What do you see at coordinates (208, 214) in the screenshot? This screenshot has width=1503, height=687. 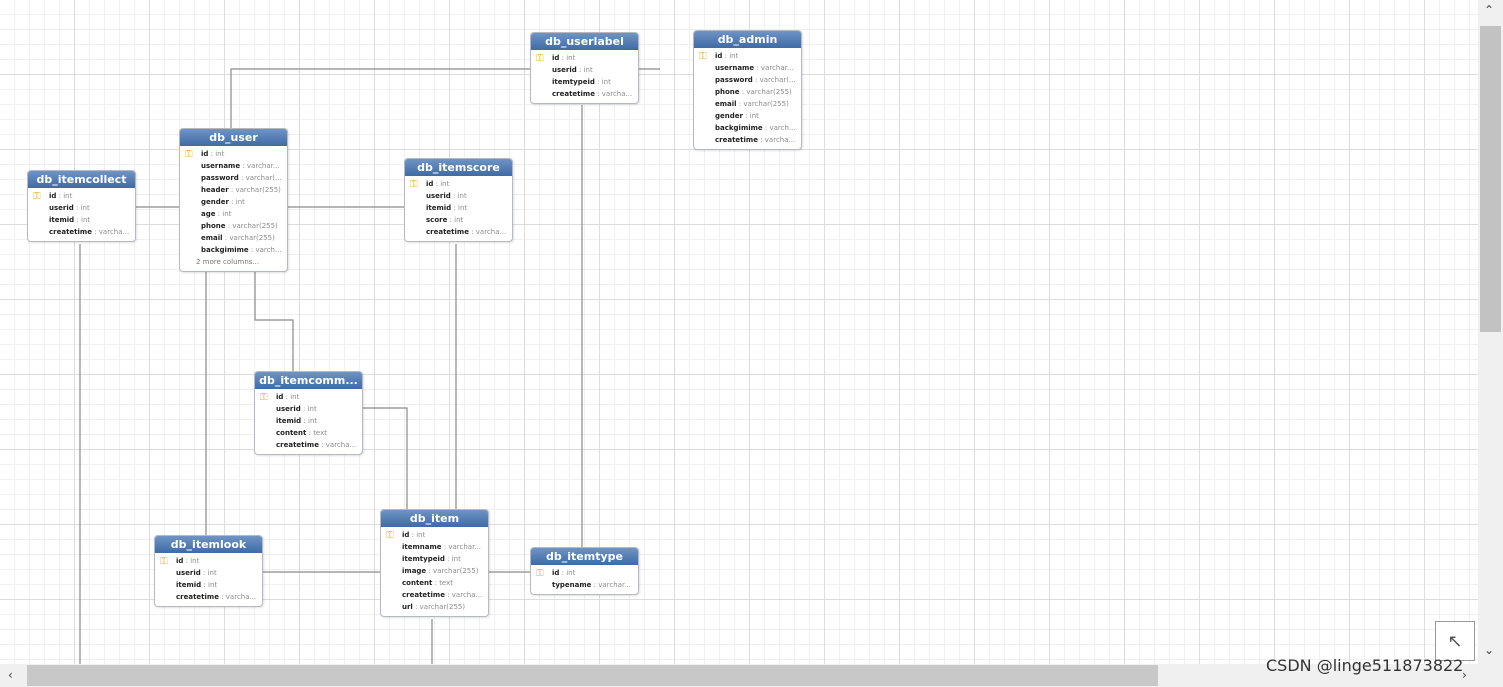 I see `column-name: age` at bounding box center [208, 214].